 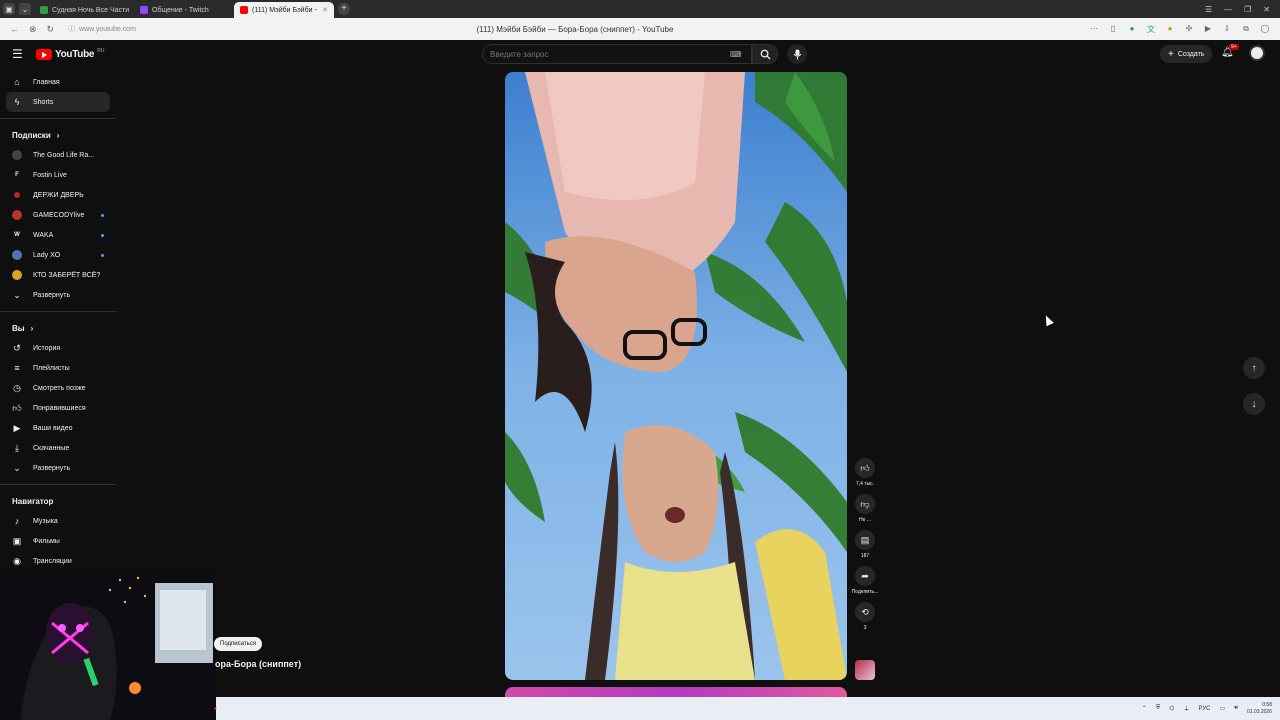 What do you see at coordinates (58, 408) in the screenshot?
I see `sidebar-item-liked: 👍︎ Понравившиеся` at bounding box center [58, 408].